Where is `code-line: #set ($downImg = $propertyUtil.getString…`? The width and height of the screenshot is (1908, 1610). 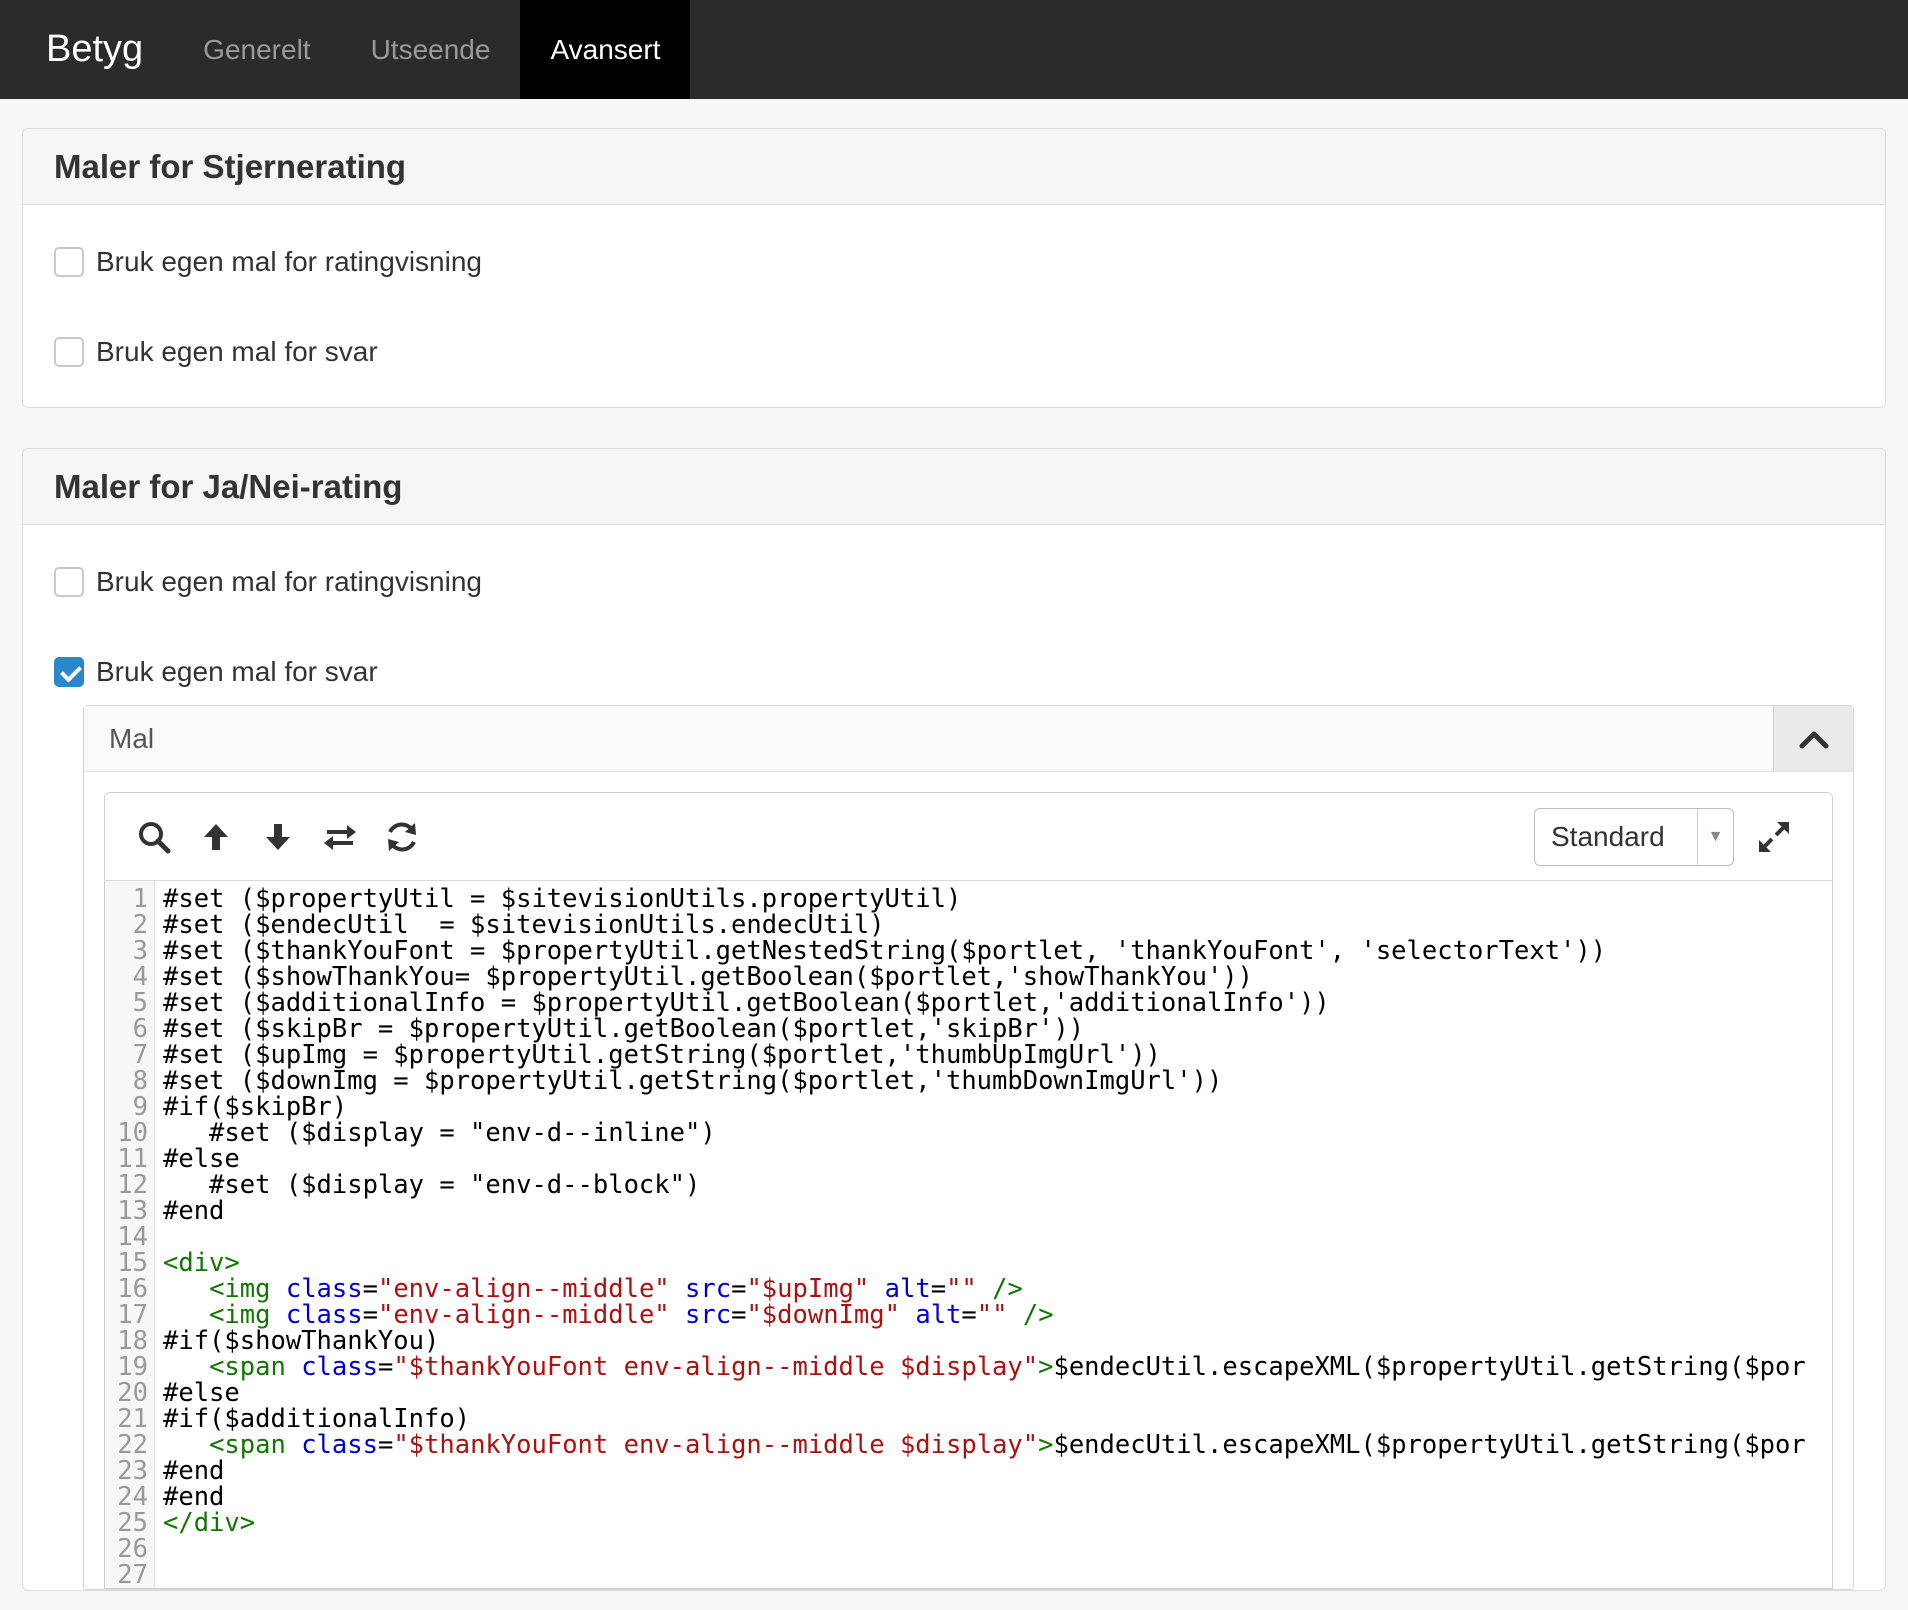
code-line: #set ($downImg = $propertyUtil.getString… is located at coordinates (997, 1081).